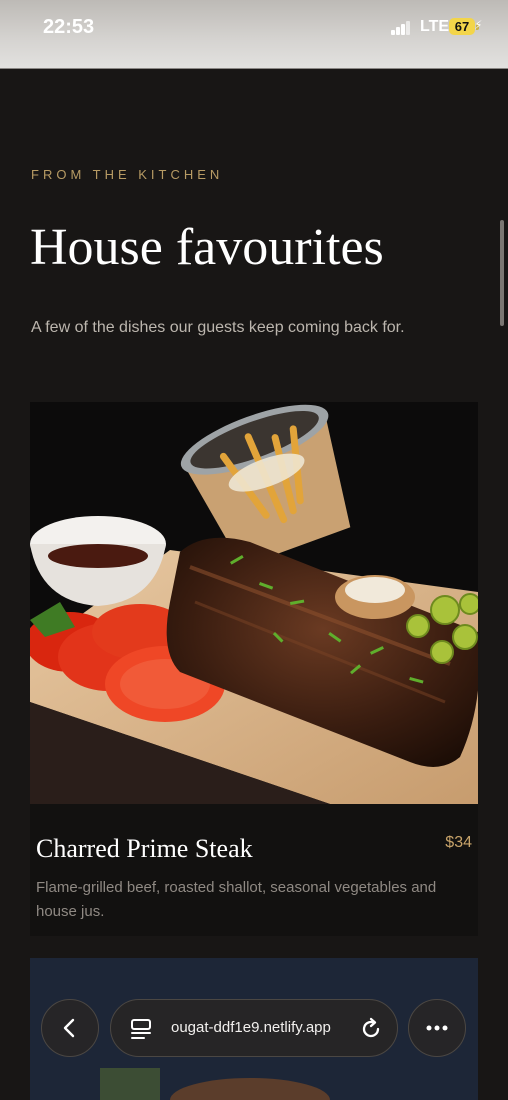 This screenshot has height=1100, width=508. What do you see at coordinates (127, 174) in the screenshot?
I see `section-eyebrow: FROM THE KITCHEN` at bounding box center [127, 174].